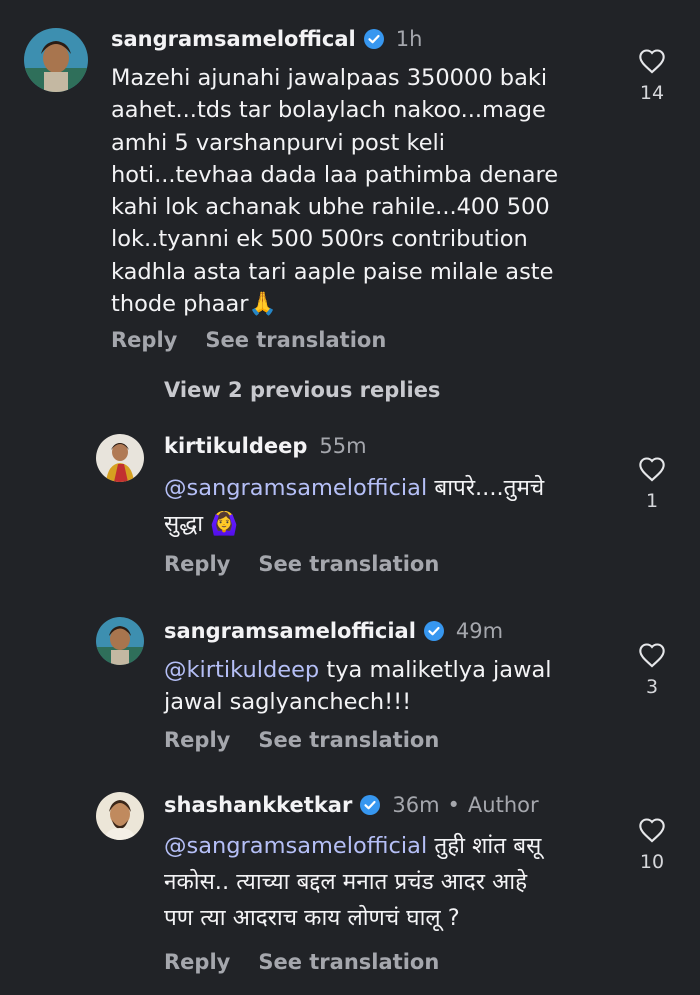 The image size is (700, 995). What do you see at coordinates (652, 501) in the screenshot?
I see `like-count: 1` at bounding box center [652, 501].